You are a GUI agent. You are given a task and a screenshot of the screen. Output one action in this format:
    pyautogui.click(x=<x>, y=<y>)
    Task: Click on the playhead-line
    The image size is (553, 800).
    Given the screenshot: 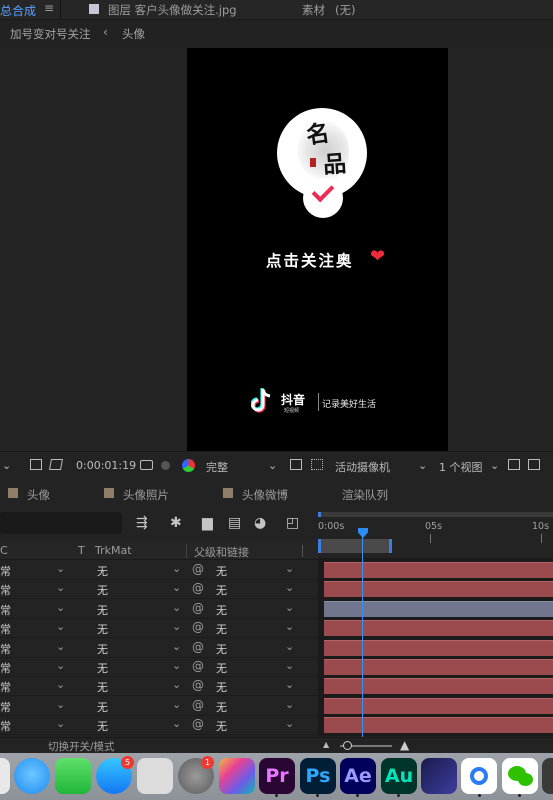 What is the action you would take?
    pyautogui.click(x=362, y=635)
    